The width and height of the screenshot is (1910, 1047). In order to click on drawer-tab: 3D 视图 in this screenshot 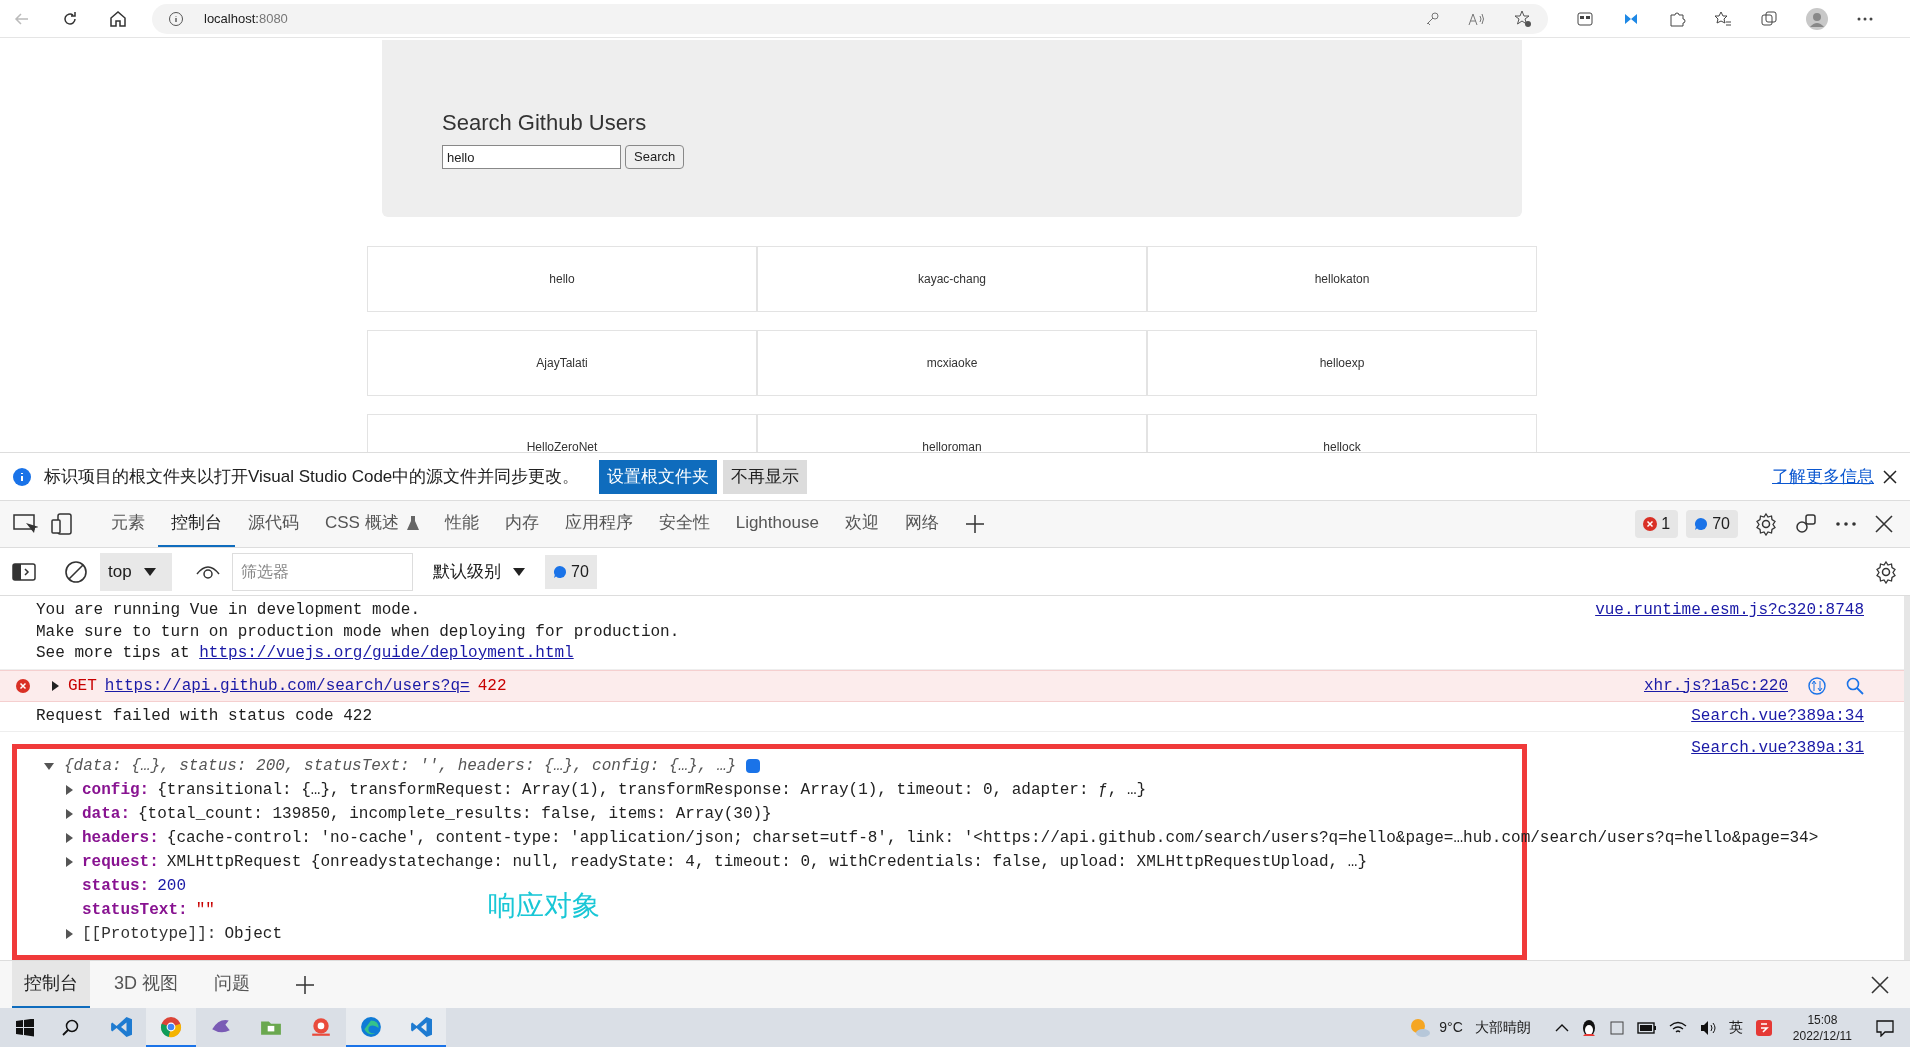, I will do `click(146, 984)`.